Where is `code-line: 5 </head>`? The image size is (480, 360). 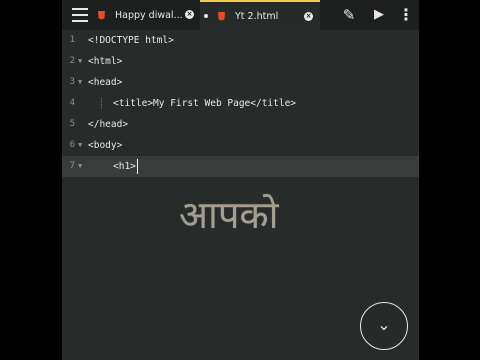
code-line: 5 </head> is located at coordinates (240, 124).